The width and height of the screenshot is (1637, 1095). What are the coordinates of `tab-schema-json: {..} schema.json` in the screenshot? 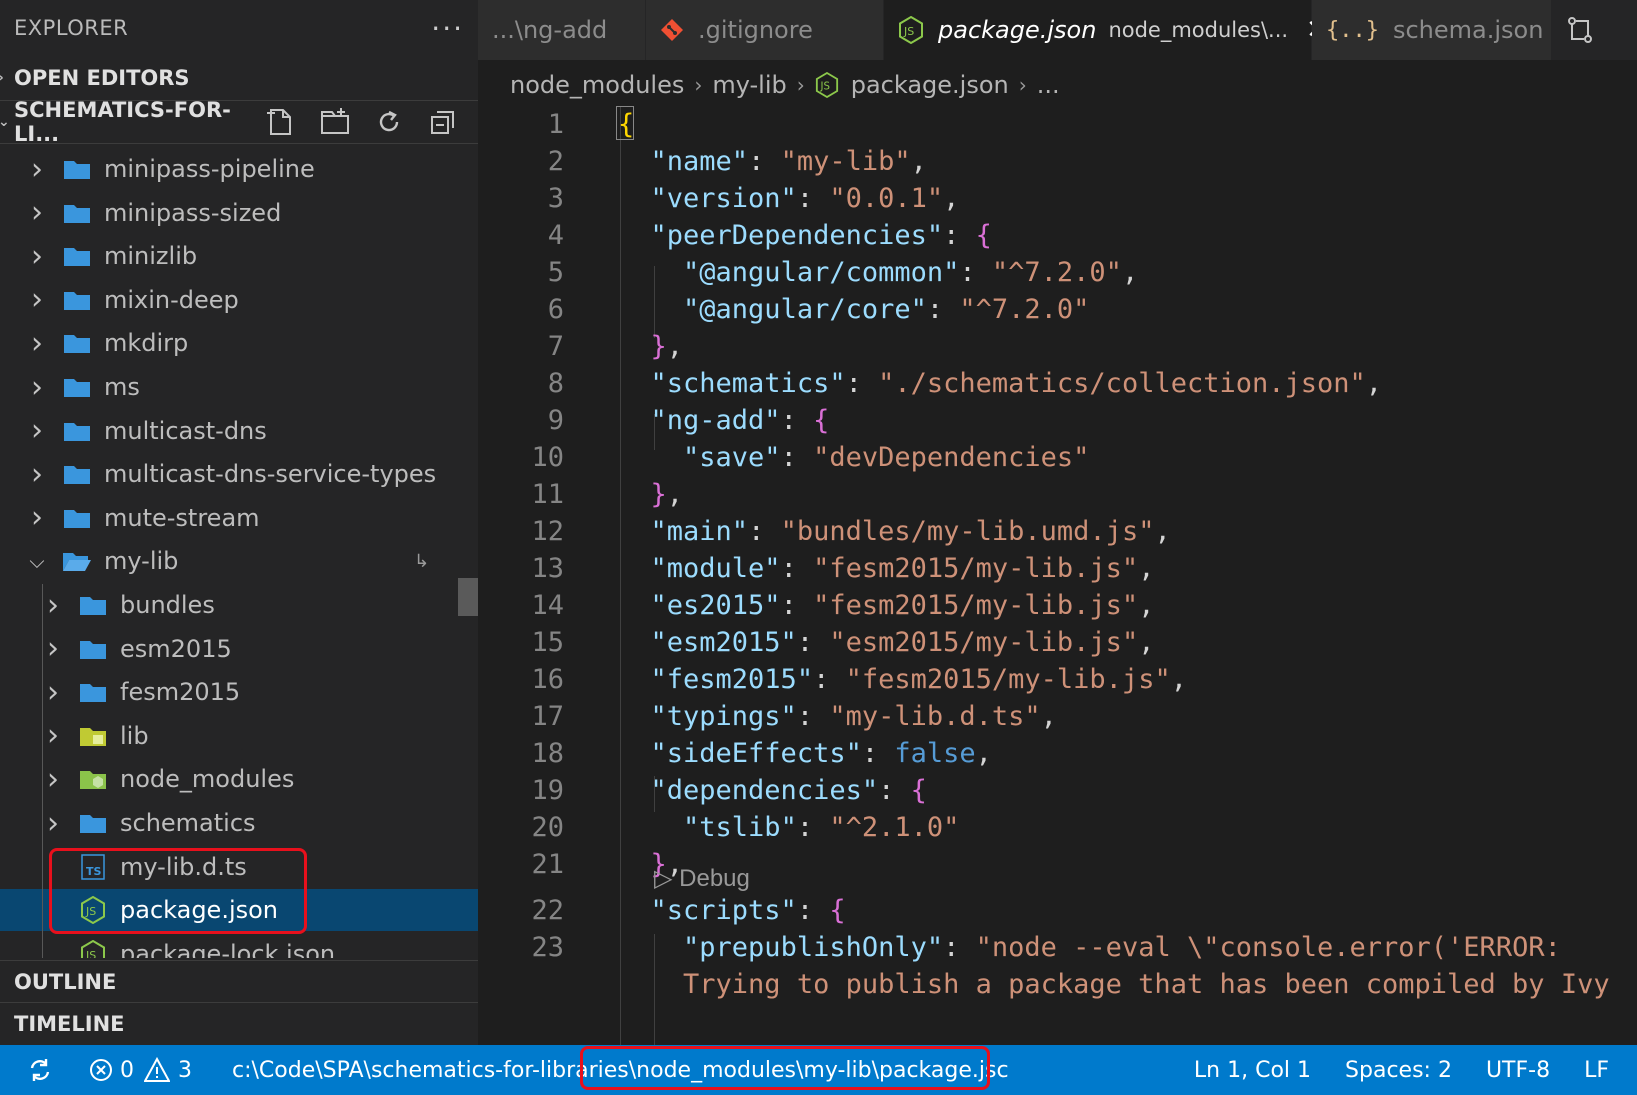 It's located at (1432, 30).